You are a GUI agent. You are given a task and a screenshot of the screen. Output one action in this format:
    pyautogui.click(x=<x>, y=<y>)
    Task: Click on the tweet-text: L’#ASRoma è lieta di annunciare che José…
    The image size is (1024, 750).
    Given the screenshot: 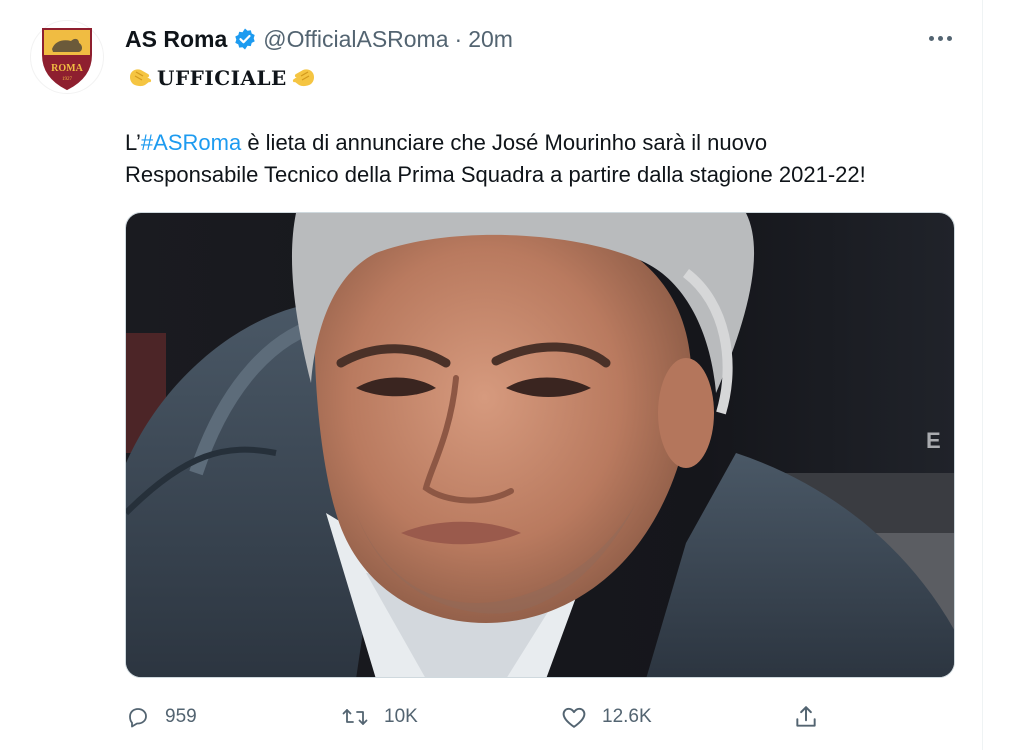 What is the action you would take?
    pyautogui.click(x=545, y=159)
    